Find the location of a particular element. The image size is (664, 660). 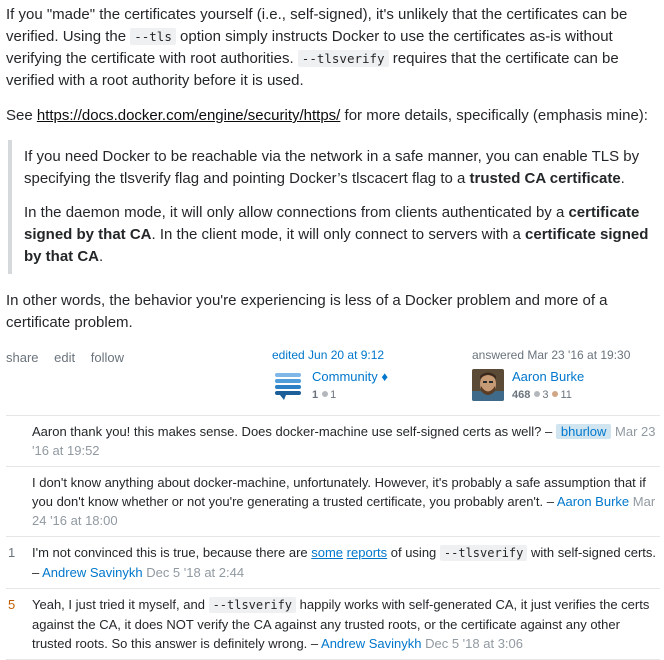

author-reputation: 468 3 11 is located at coordinates (548, 395).